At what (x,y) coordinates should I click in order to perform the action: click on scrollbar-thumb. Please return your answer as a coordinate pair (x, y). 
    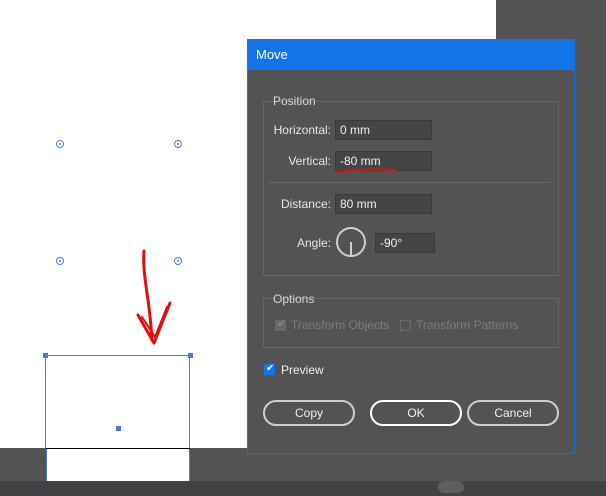
    Looking at the image, I should click on (451, 487).